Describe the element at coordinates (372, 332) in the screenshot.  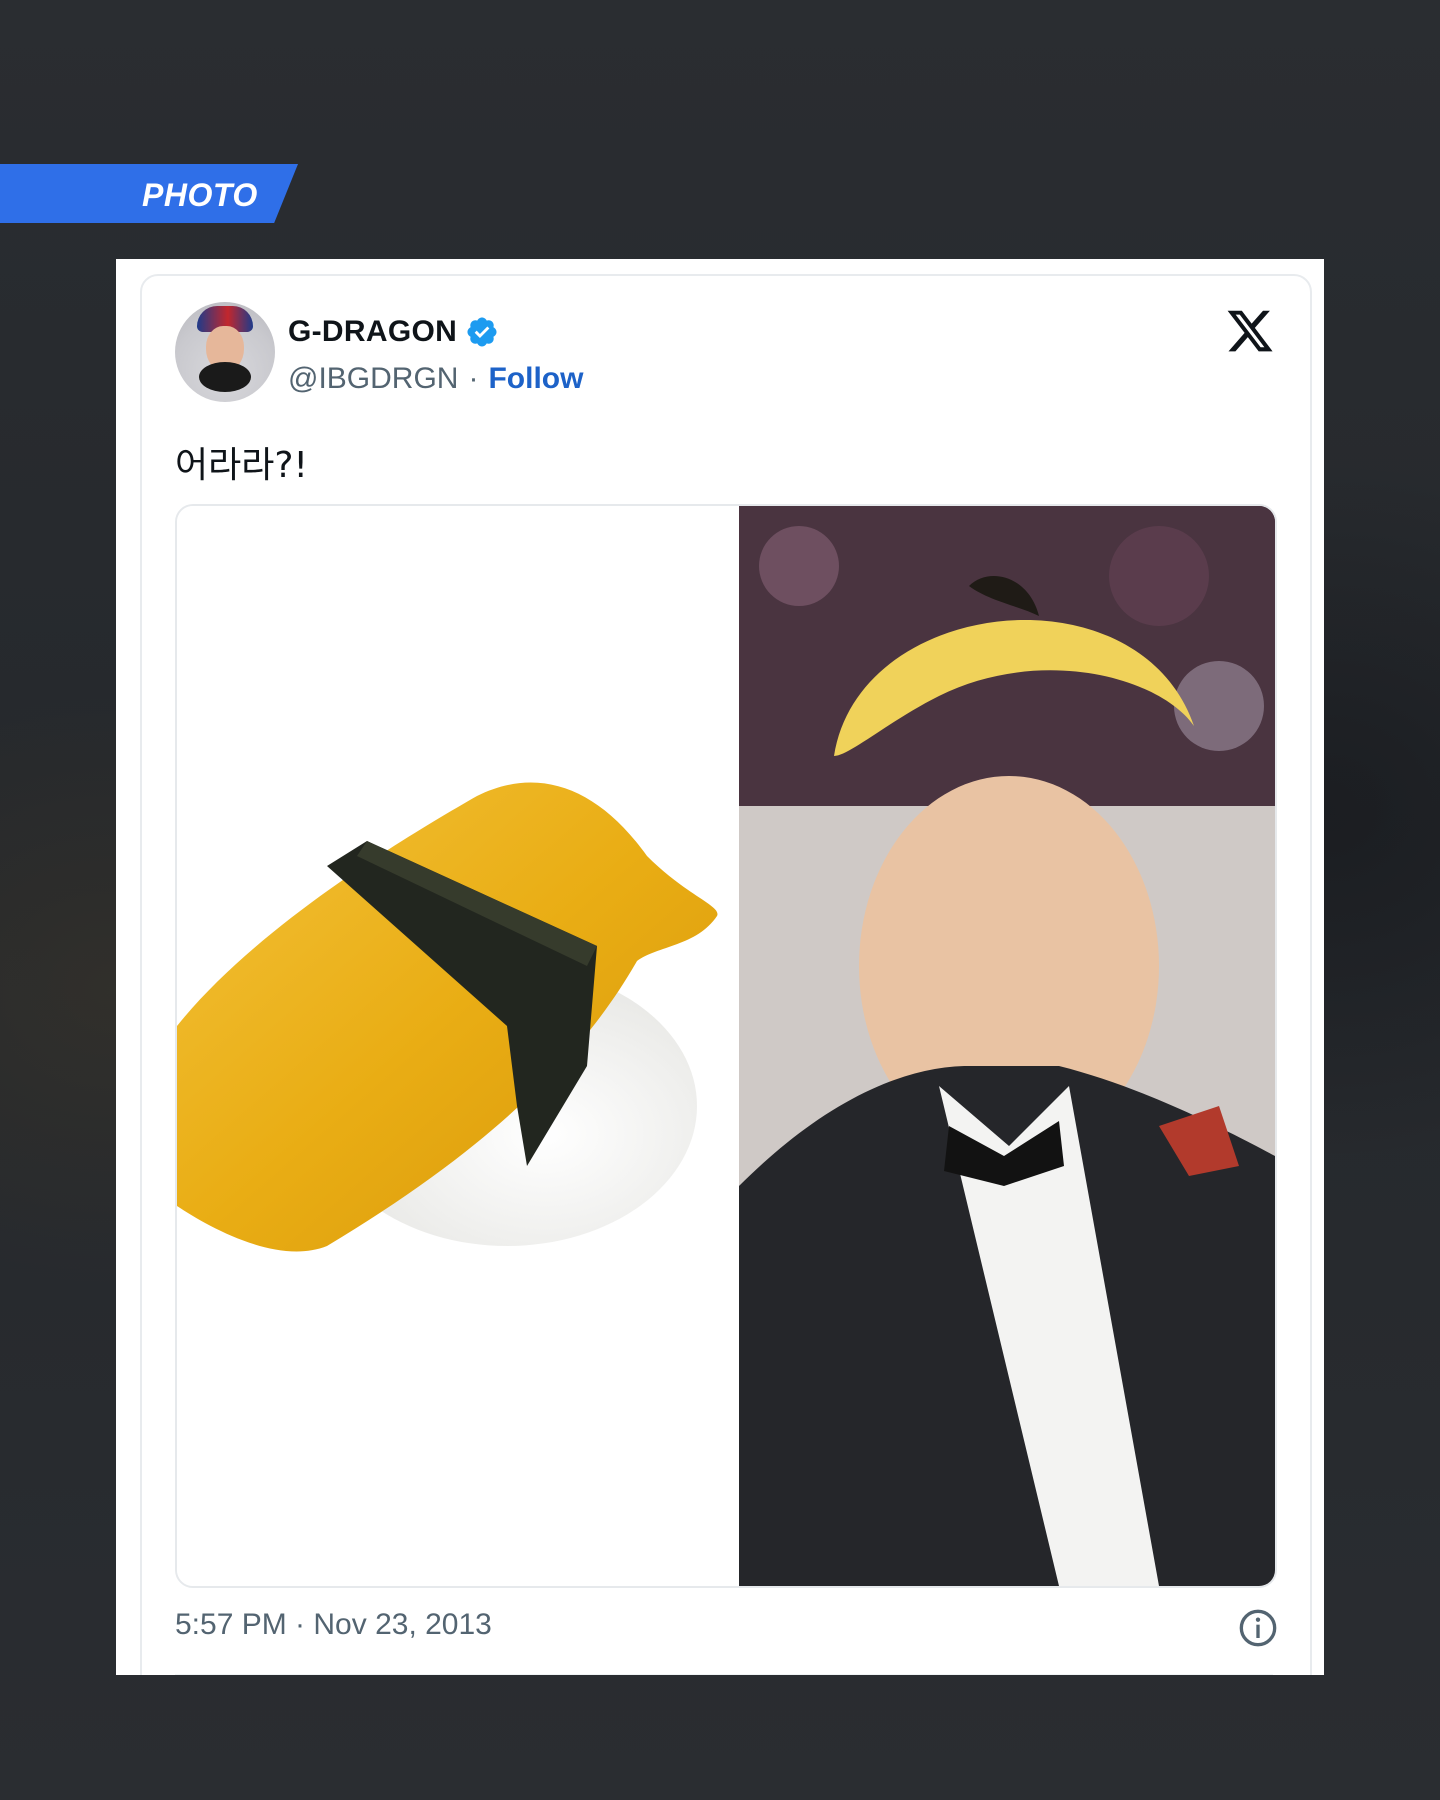
I see `display-name: G-DRAGON` at that location.